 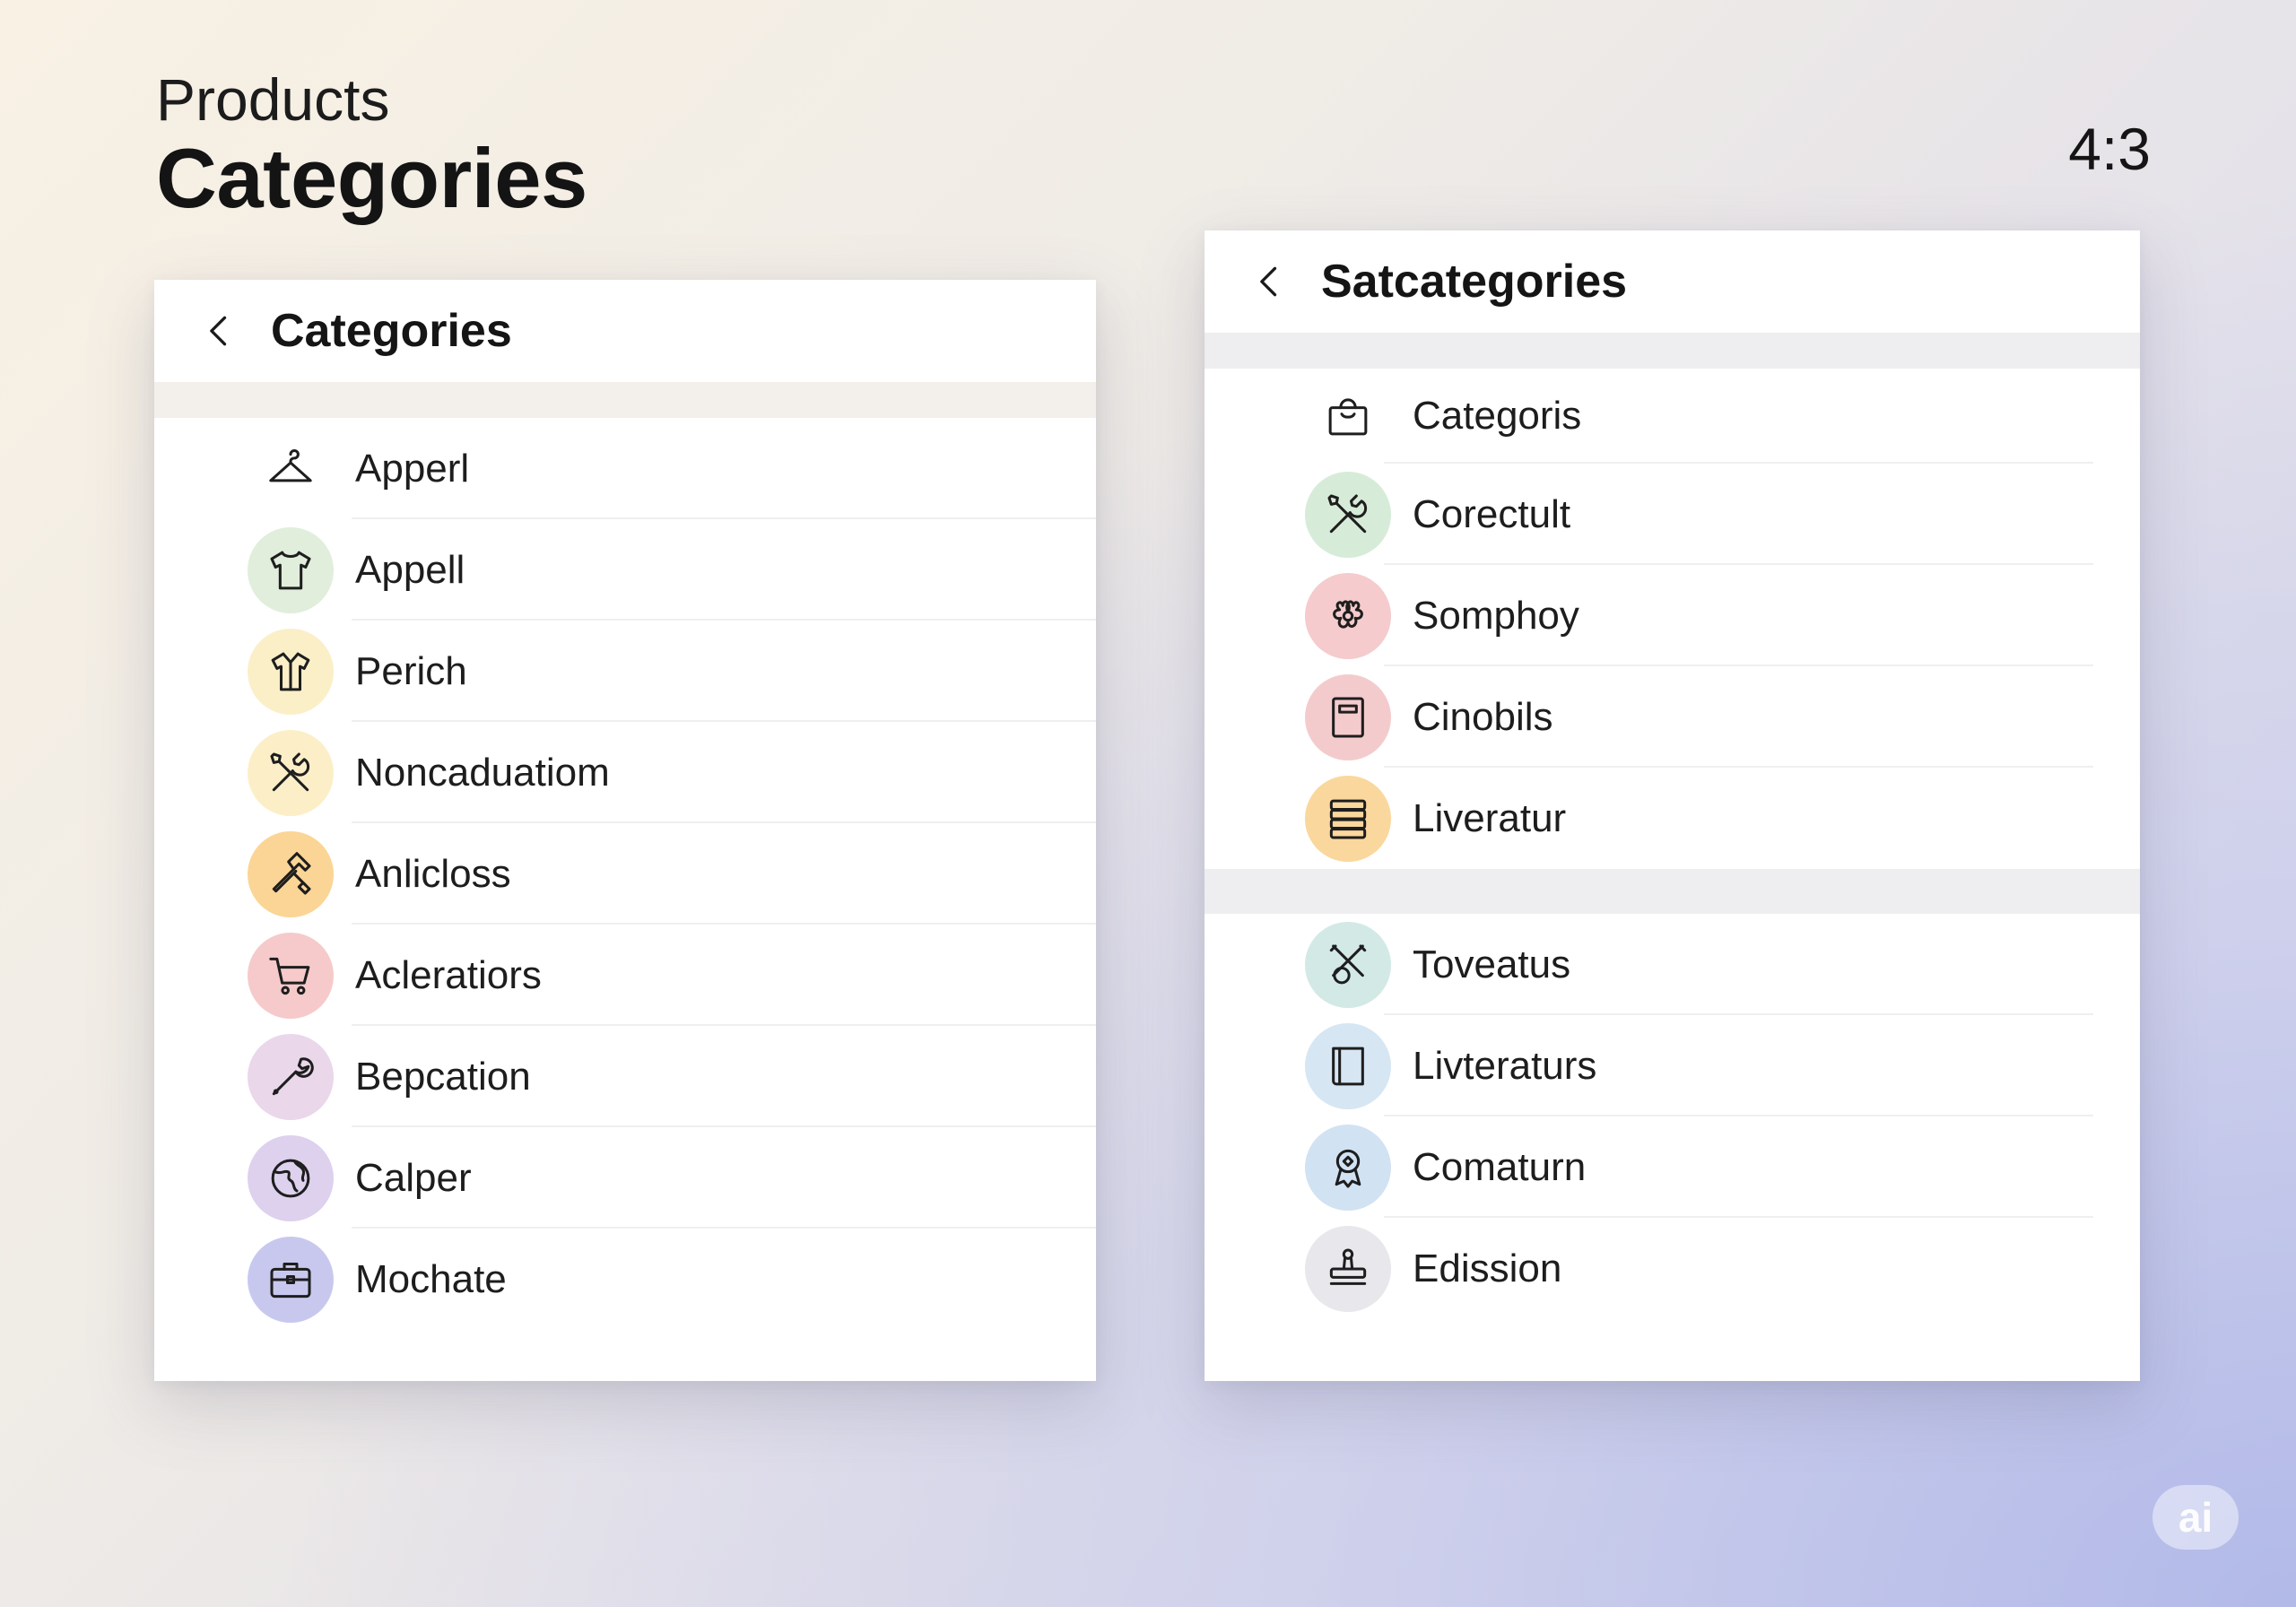 I want to click on tshirt-icon, so click(x=290, y=570).